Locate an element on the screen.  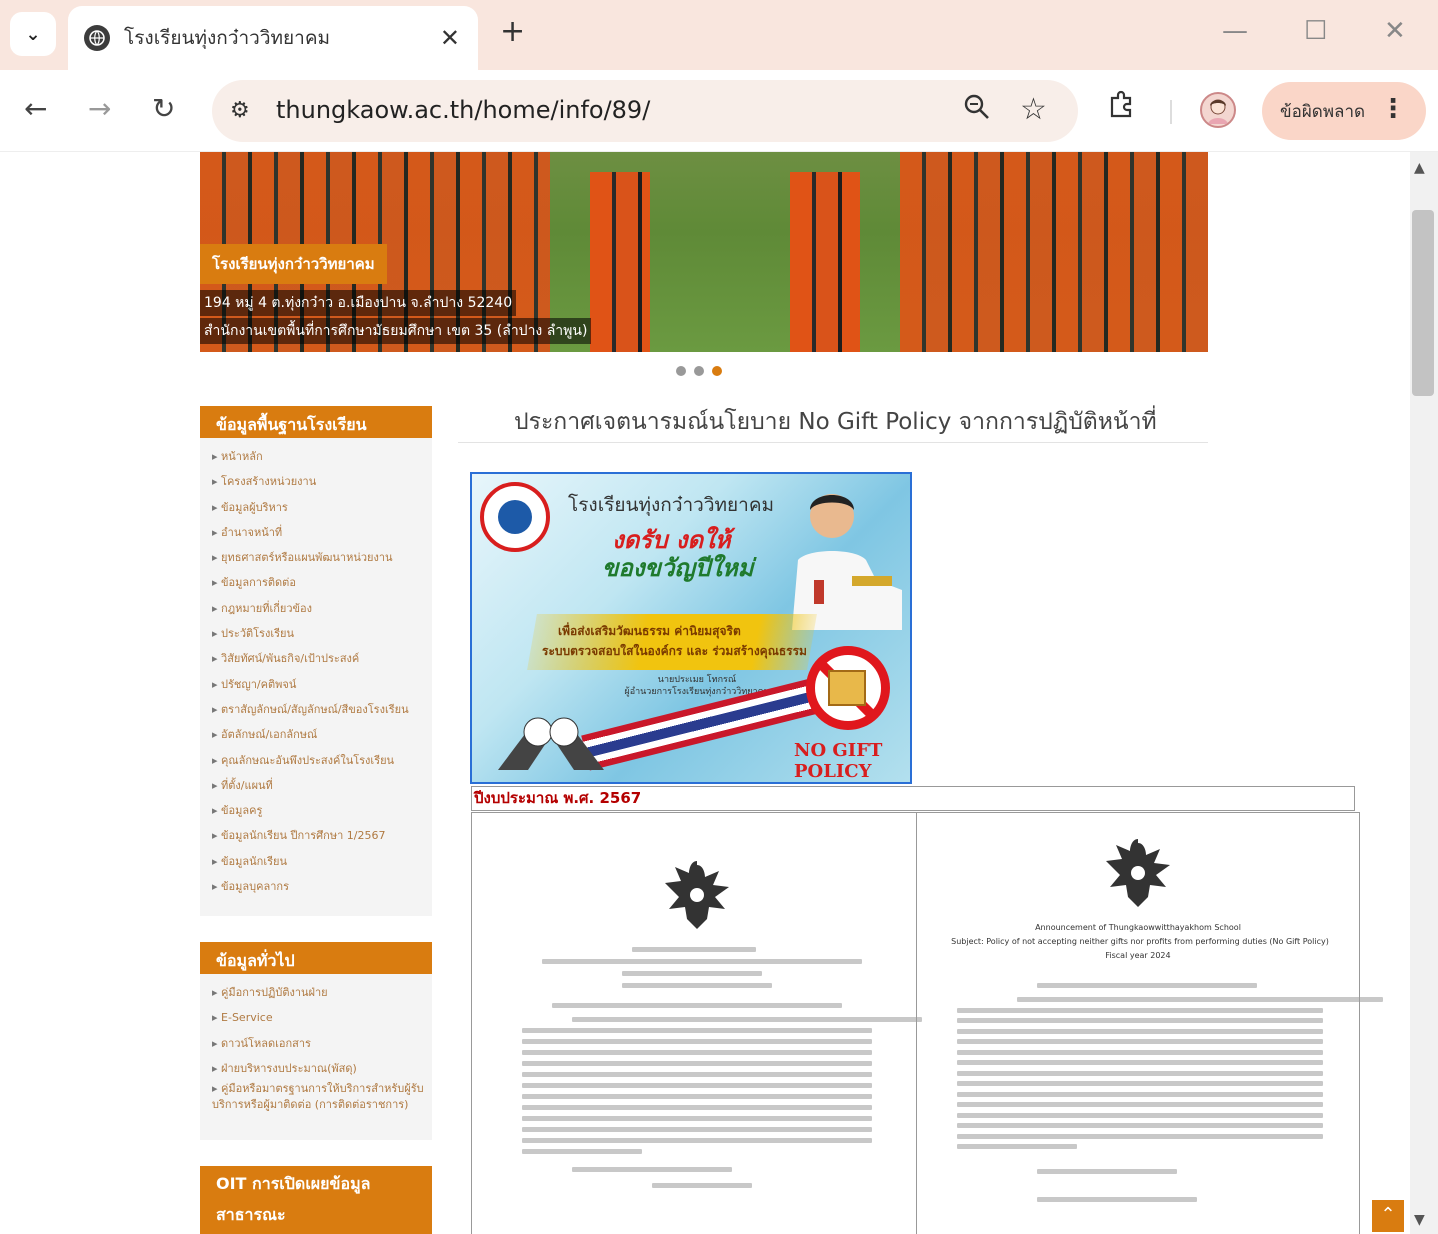
sidebar-item: ข้อมูลผู้บริหาร is located at coordinates (322, 507).